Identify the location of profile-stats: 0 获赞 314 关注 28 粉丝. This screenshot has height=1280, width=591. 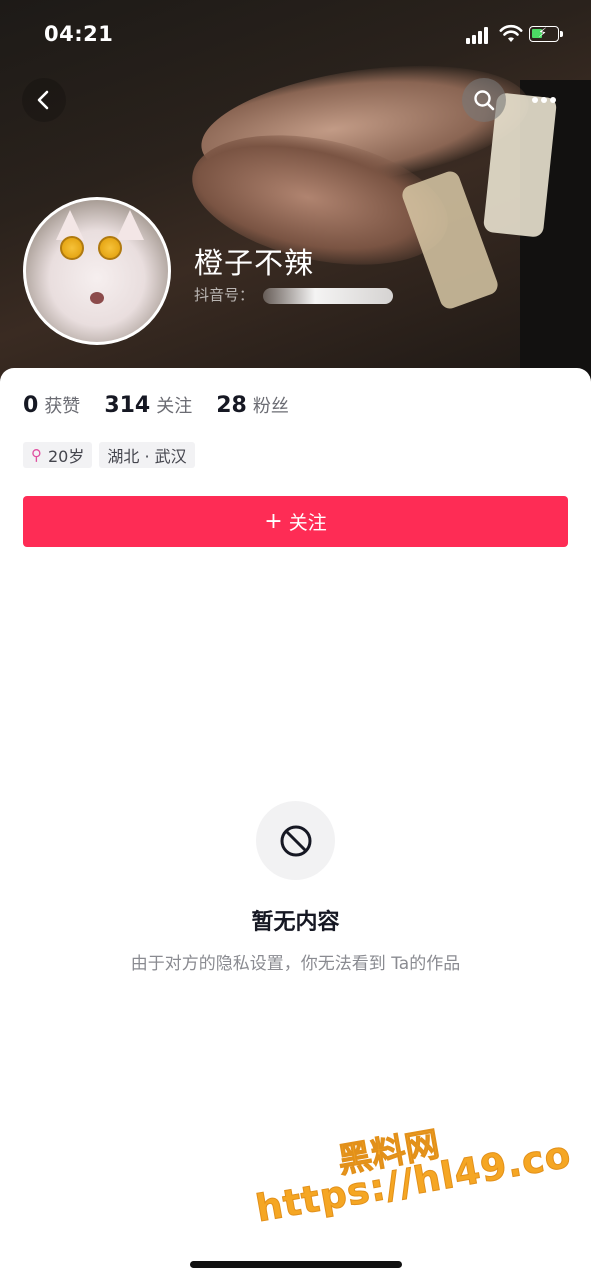
(168, 405).